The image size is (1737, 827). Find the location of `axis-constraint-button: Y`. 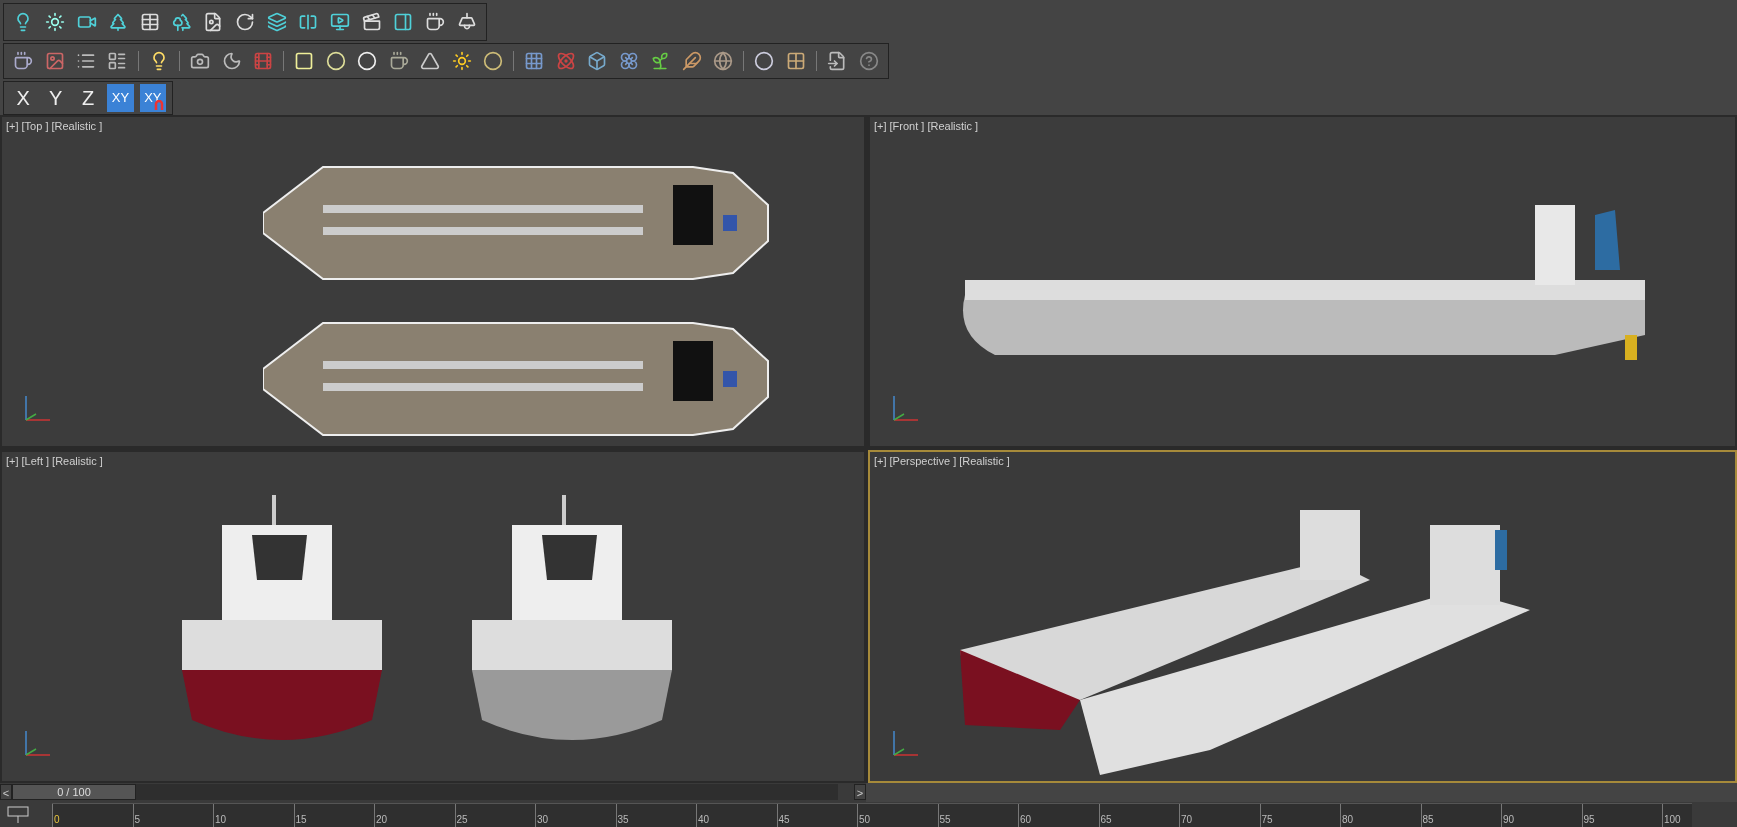

axis-constraint-button: Y is located at coordinates (55, 98).